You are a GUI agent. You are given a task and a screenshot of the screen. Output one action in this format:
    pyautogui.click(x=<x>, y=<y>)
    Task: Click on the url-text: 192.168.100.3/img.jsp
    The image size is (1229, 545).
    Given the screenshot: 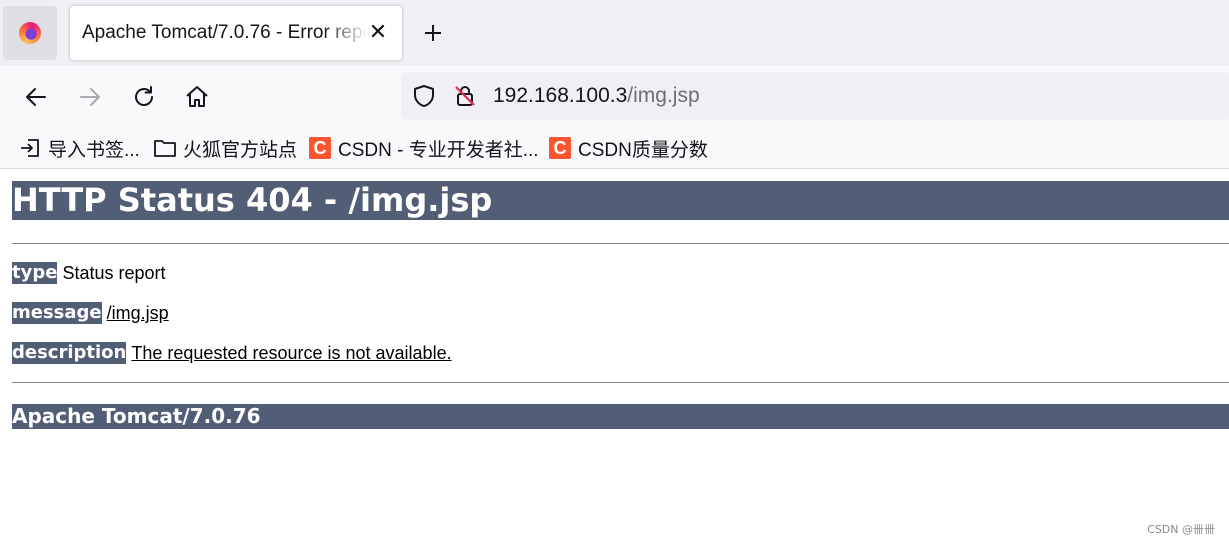 What is the action you would take?
    pyautogui.click(x=596, y=96)
    